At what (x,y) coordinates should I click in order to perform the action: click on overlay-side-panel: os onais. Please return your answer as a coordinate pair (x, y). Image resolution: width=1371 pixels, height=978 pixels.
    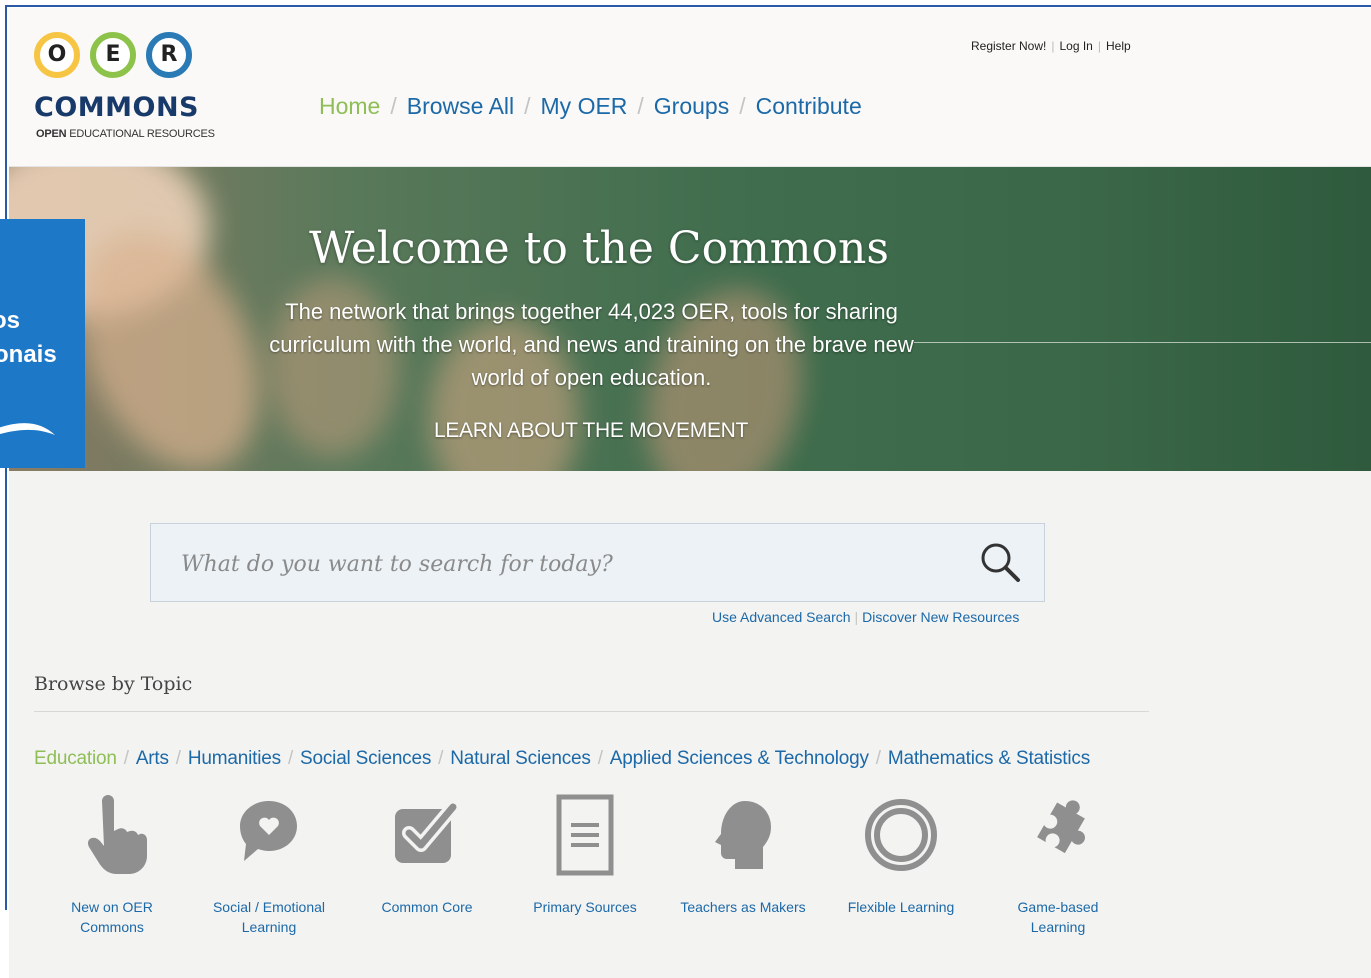
    Looking at the image, I should click on (42, 343).